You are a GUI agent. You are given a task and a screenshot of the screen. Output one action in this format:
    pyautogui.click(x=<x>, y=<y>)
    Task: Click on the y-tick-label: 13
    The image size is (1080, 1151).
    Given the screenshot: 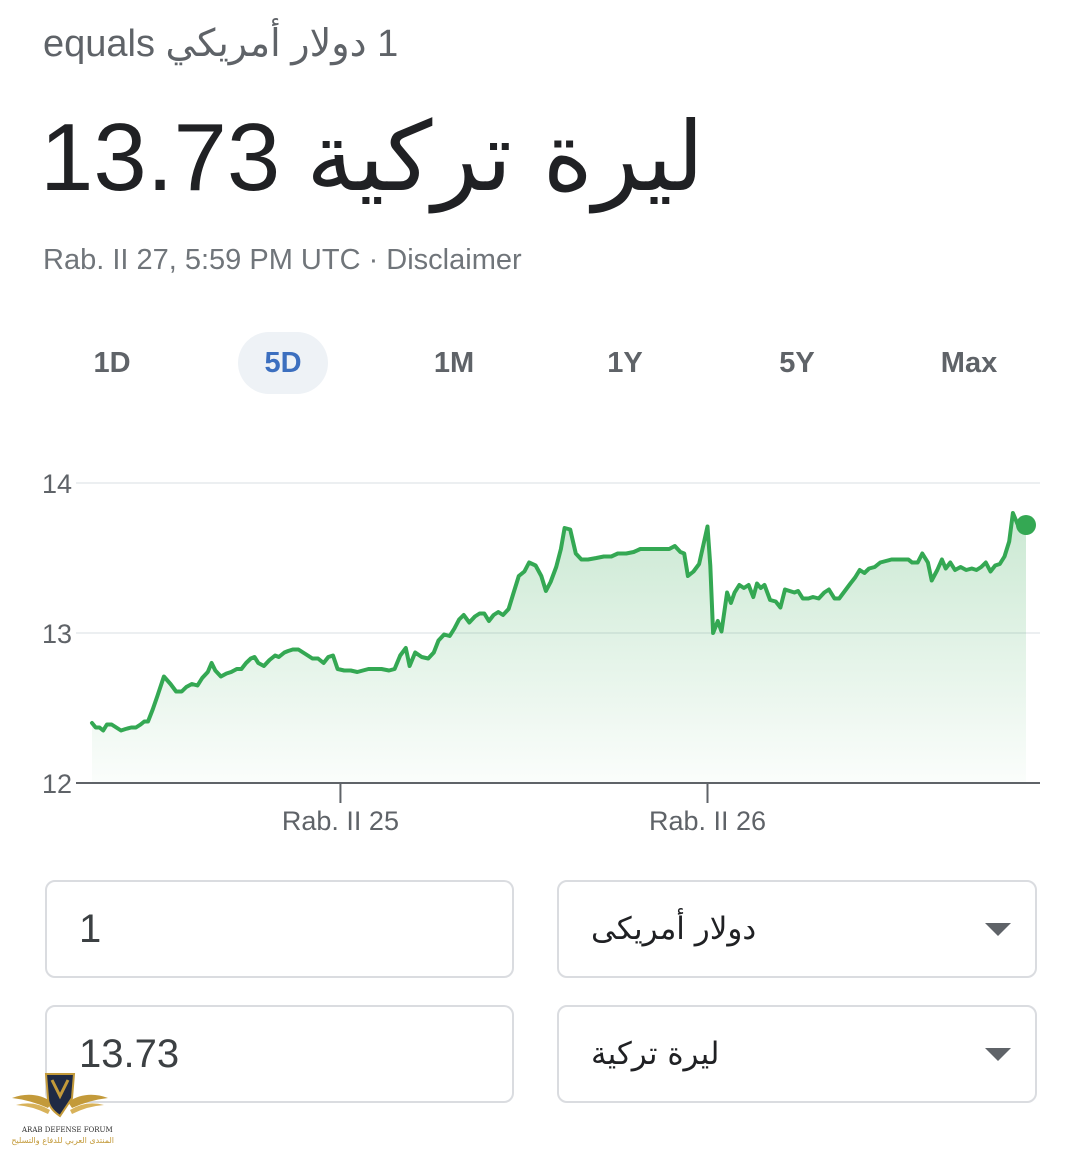 What is the action you would take?
    pyautogui.click(x=57, y=634)
    